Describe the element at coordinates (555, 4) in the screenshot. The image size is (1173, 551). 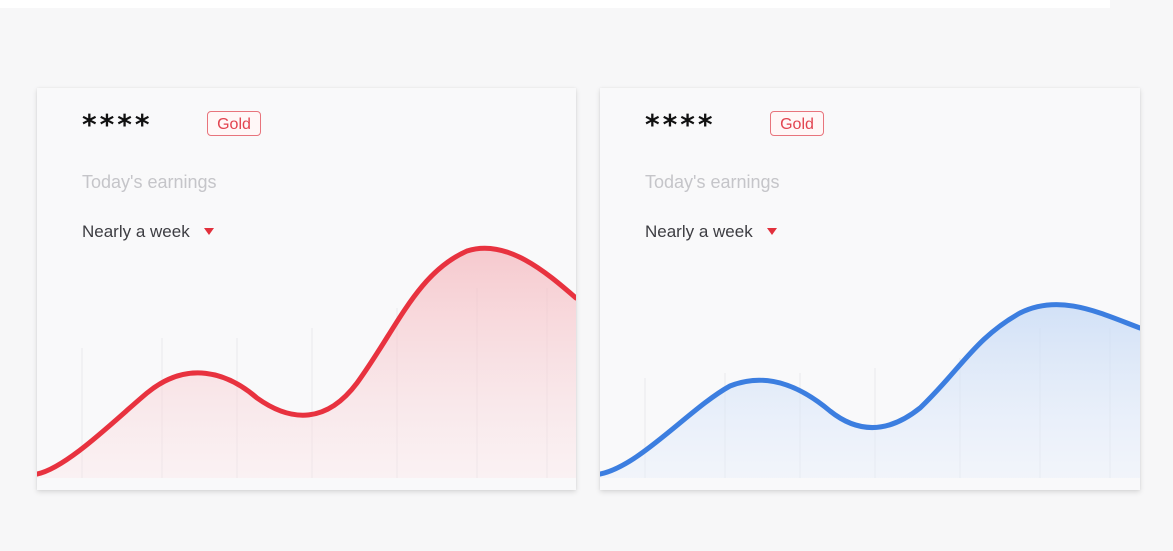
I see `top-strip` at that location.